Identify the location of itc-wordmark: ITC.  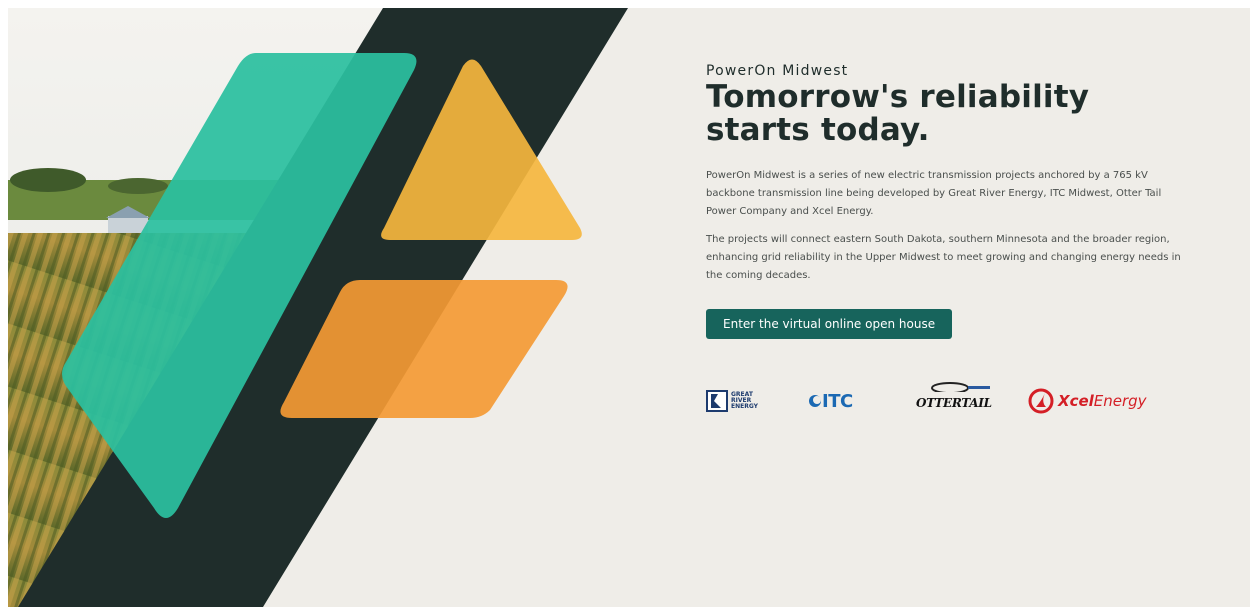
(837, 401).